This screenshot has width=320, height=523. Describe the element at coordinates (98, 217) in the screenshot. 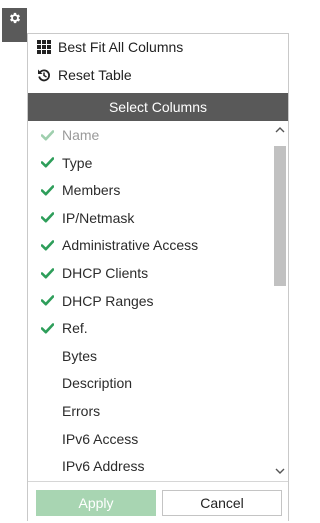

I see `column-option-label: IP/Netmask` at that location.